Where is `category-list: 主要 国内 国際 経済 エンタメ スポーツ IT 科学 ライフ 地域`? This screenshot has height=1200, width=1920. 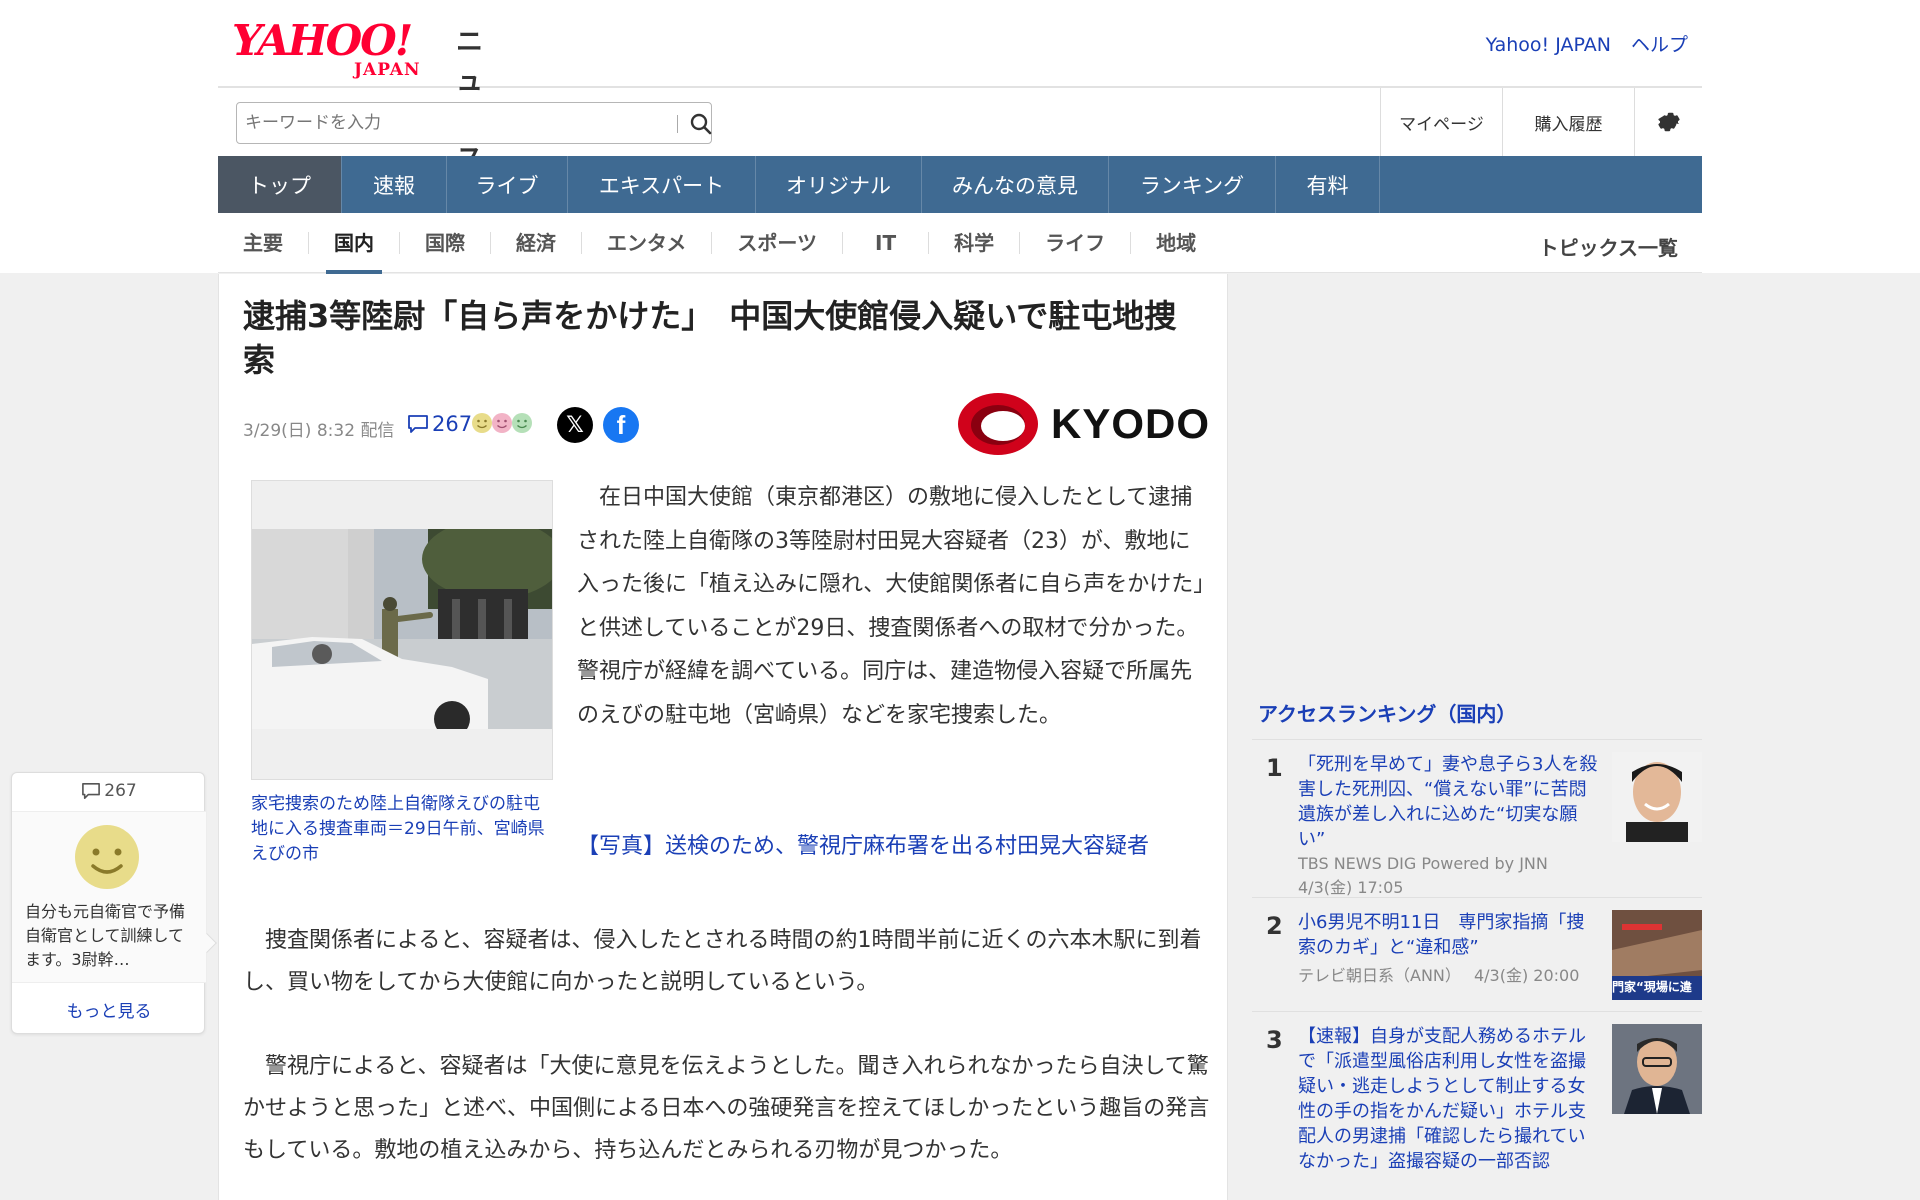 category-list: 主要 国内 国際 経済 エンタメ スポーツ IT 科学 ライフ 地域 is located at coordinates (719, 243).